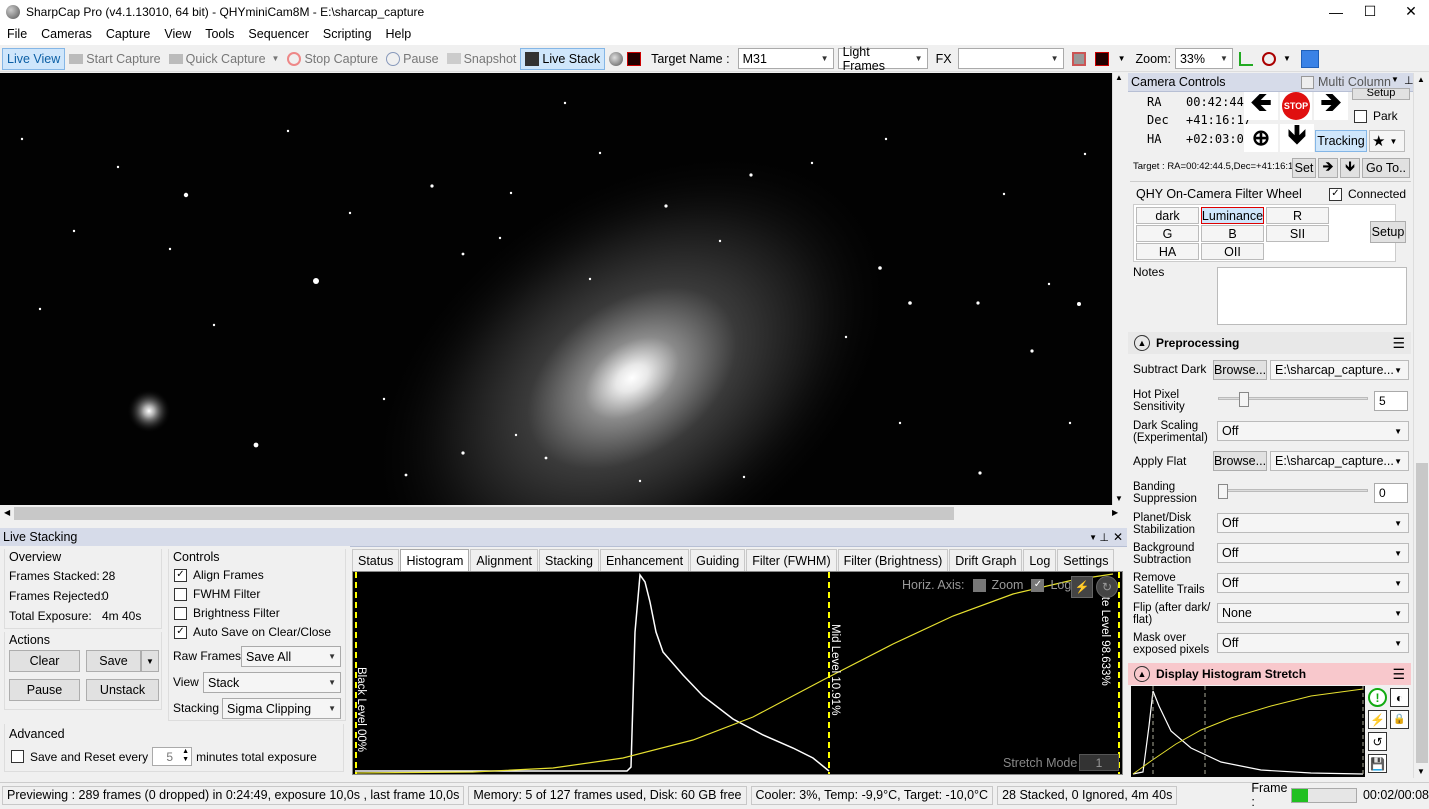 The image size is (1429, 809). Describe the element at coordinates (217, 594) in the screenshot. I see `fwhm-filter-row: FWHM Filter` at that location.